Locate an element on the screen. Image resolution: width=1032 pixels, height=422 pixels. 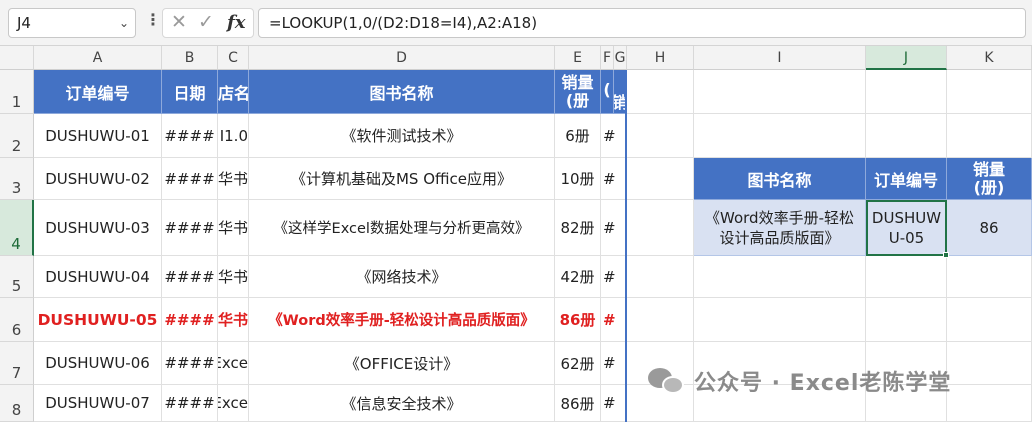
cell-book: 《这样学Excel数据处理与分析更高效》 is located at coordinates (402, 228).